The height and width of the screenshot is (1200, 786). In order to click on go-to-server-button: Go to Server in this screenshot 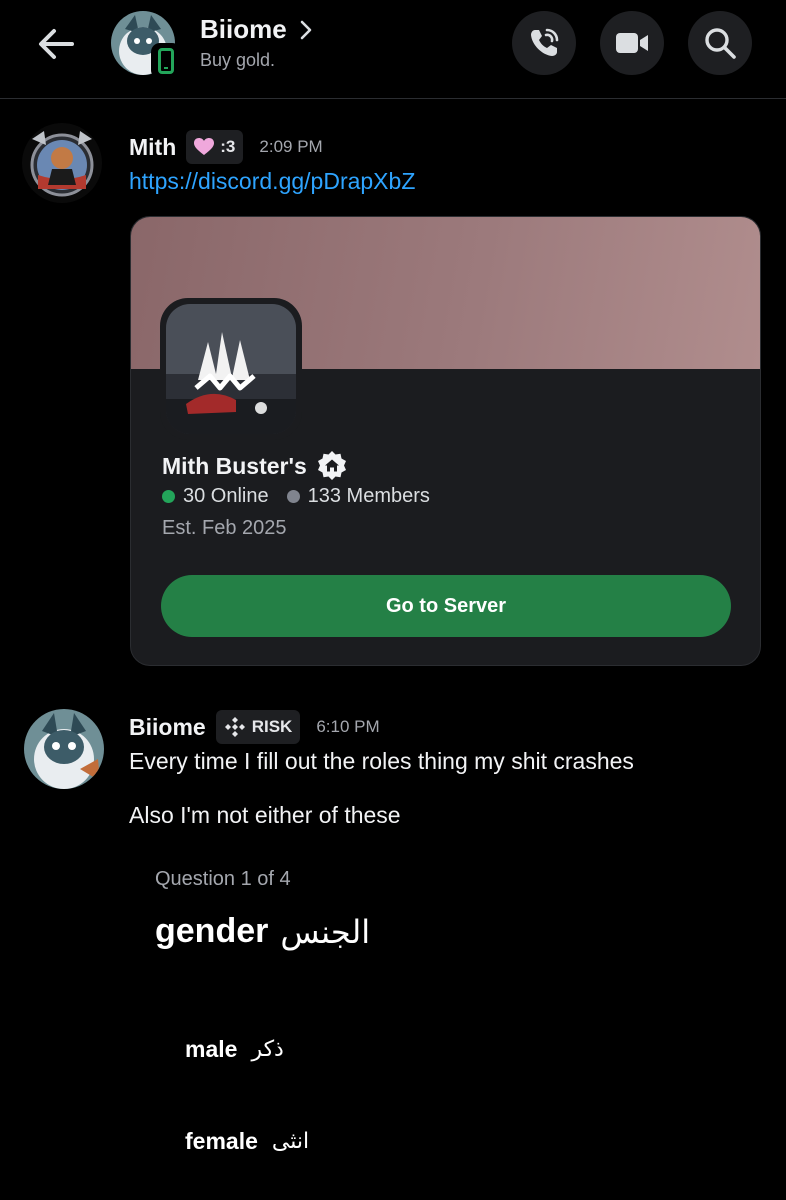, I will do `click(446, 606)`.